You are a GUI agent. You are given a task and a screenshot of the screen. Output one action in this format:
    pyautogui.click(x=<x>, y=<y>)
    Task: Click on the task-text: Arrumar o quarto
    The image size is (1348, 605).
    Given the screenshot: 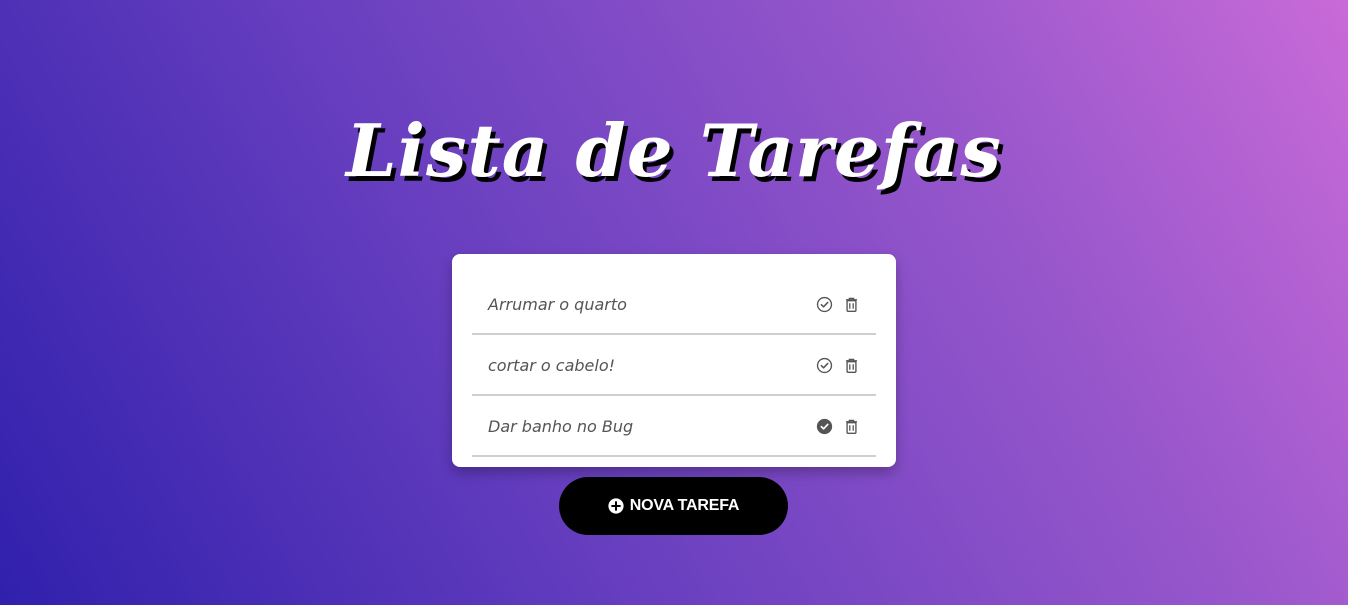 What is the action you would take?
    pyautogui.click(x=557, y=304)
    